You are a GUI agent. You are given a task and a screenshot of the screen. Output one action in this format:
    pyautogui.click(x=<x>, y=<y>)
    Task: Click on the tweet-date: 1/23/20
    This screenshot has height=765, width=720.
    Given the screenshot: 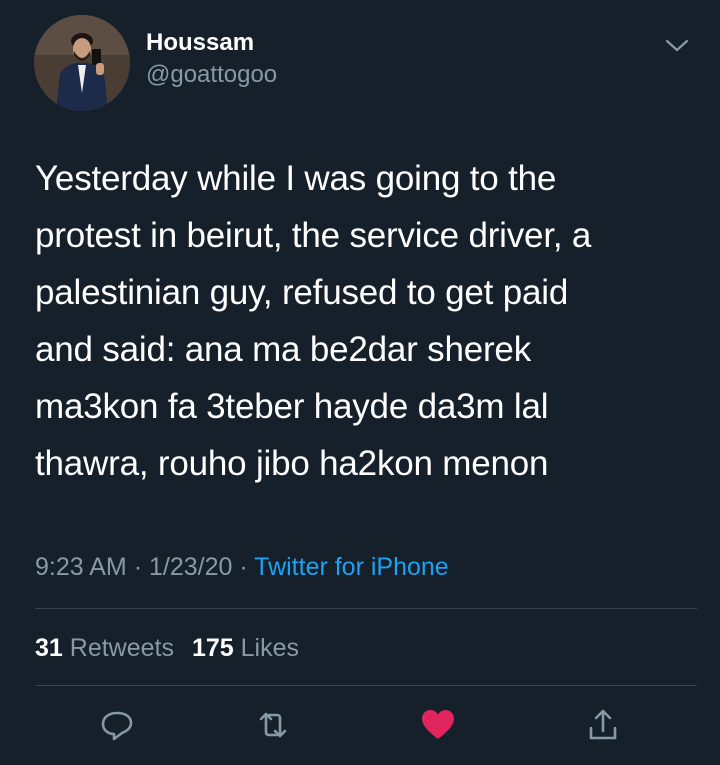 What is the action you would take?
    pyautogui.click(x=190, y=567)
    